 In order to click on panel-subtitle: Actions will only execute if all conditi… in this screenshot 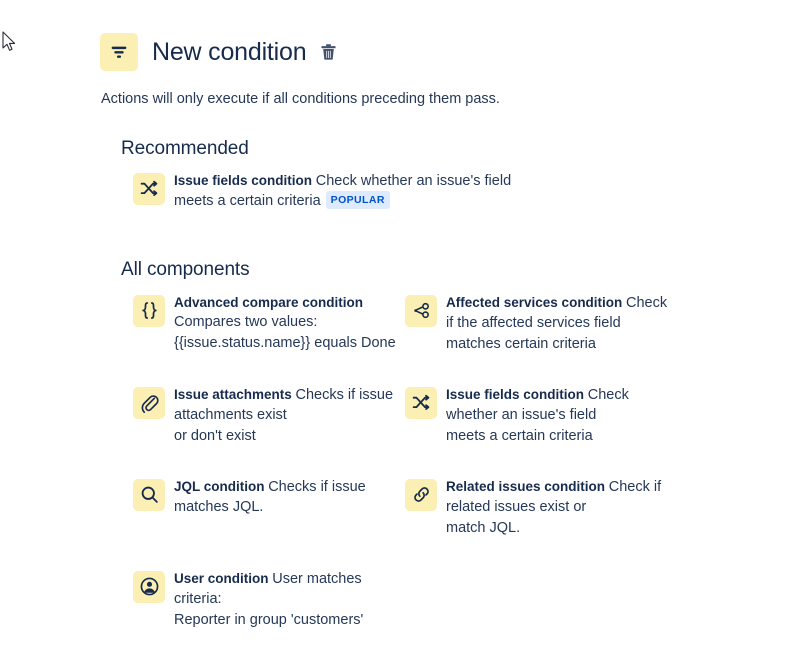, I will do `click(300, 99)`.